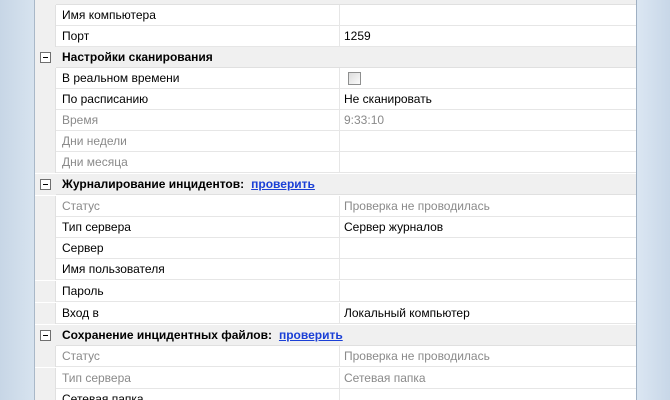 The image size is (670, 400). Describe the element at coordinates (198, 269) in the screenshot. I see `property-name: Имя пользователя` at that location.